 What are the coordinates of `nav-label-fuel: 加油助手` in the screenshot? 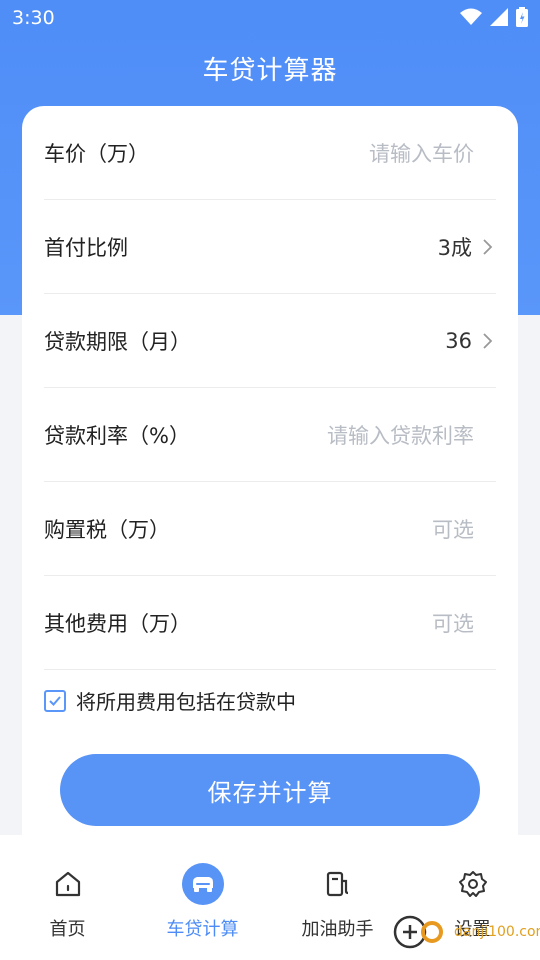 It's located at (337, 929).